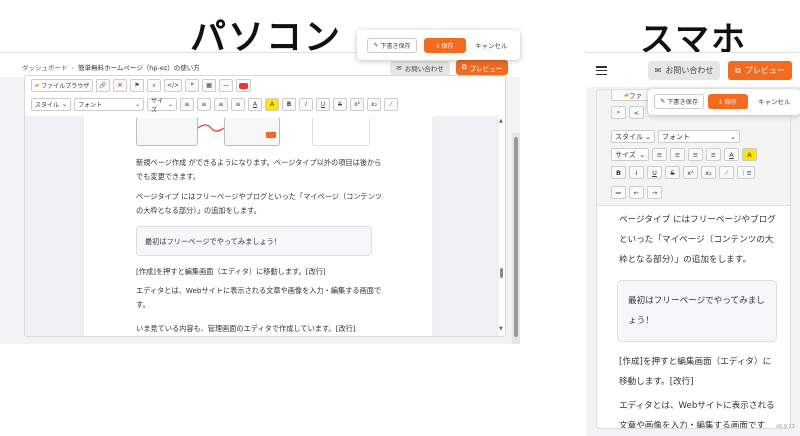 The width and height of the screenshot is (800, 436). Describe the element at coordinates (111, 68) in the screenshot. I see `breadcrumb: ダッシュボード › 簡単無料ホームページ（hp-ez）の使い方` at that location.